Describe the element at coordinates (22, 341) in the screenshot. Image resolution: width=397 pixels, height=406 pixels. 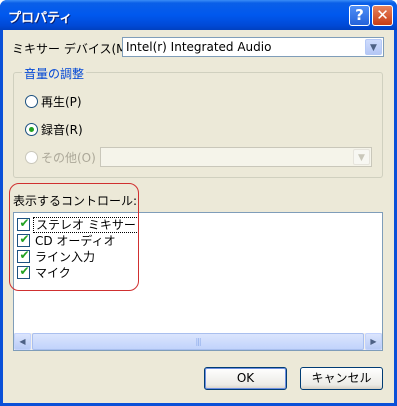
I see `scroll-left-icon: ◀` at that location.